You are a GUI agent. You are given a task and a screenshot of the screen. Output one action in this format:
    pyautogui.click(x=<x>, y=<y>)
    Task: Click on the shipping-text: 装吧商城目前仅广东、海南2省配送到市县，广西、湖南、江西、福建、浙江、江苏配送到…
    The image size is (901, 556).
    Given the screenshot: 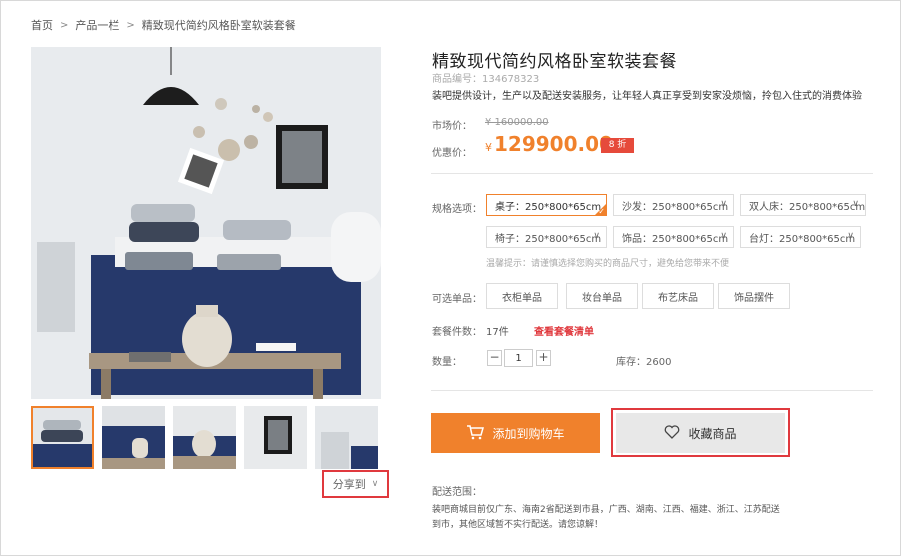 What is the action you would take?
    pyautogui.click(x=606, y=517)
    